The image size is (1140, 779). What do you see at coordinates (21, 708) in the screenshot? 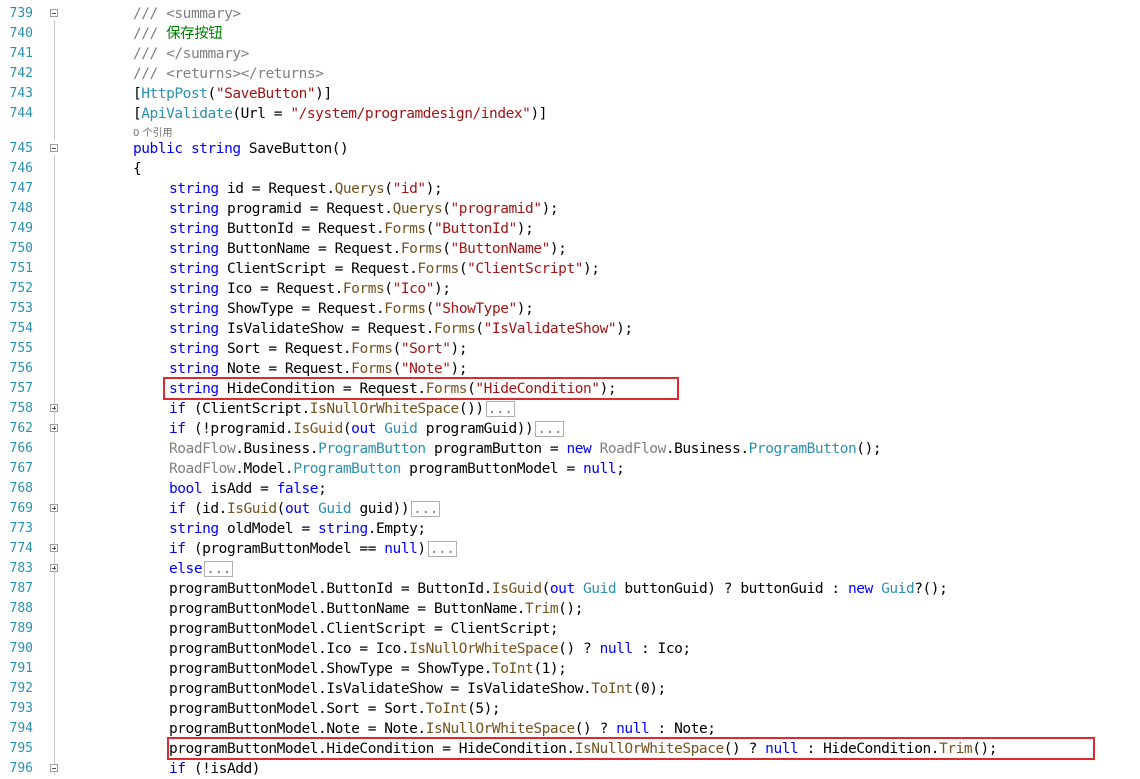
I see `line-number: 793` at bounding box center [21, 708].